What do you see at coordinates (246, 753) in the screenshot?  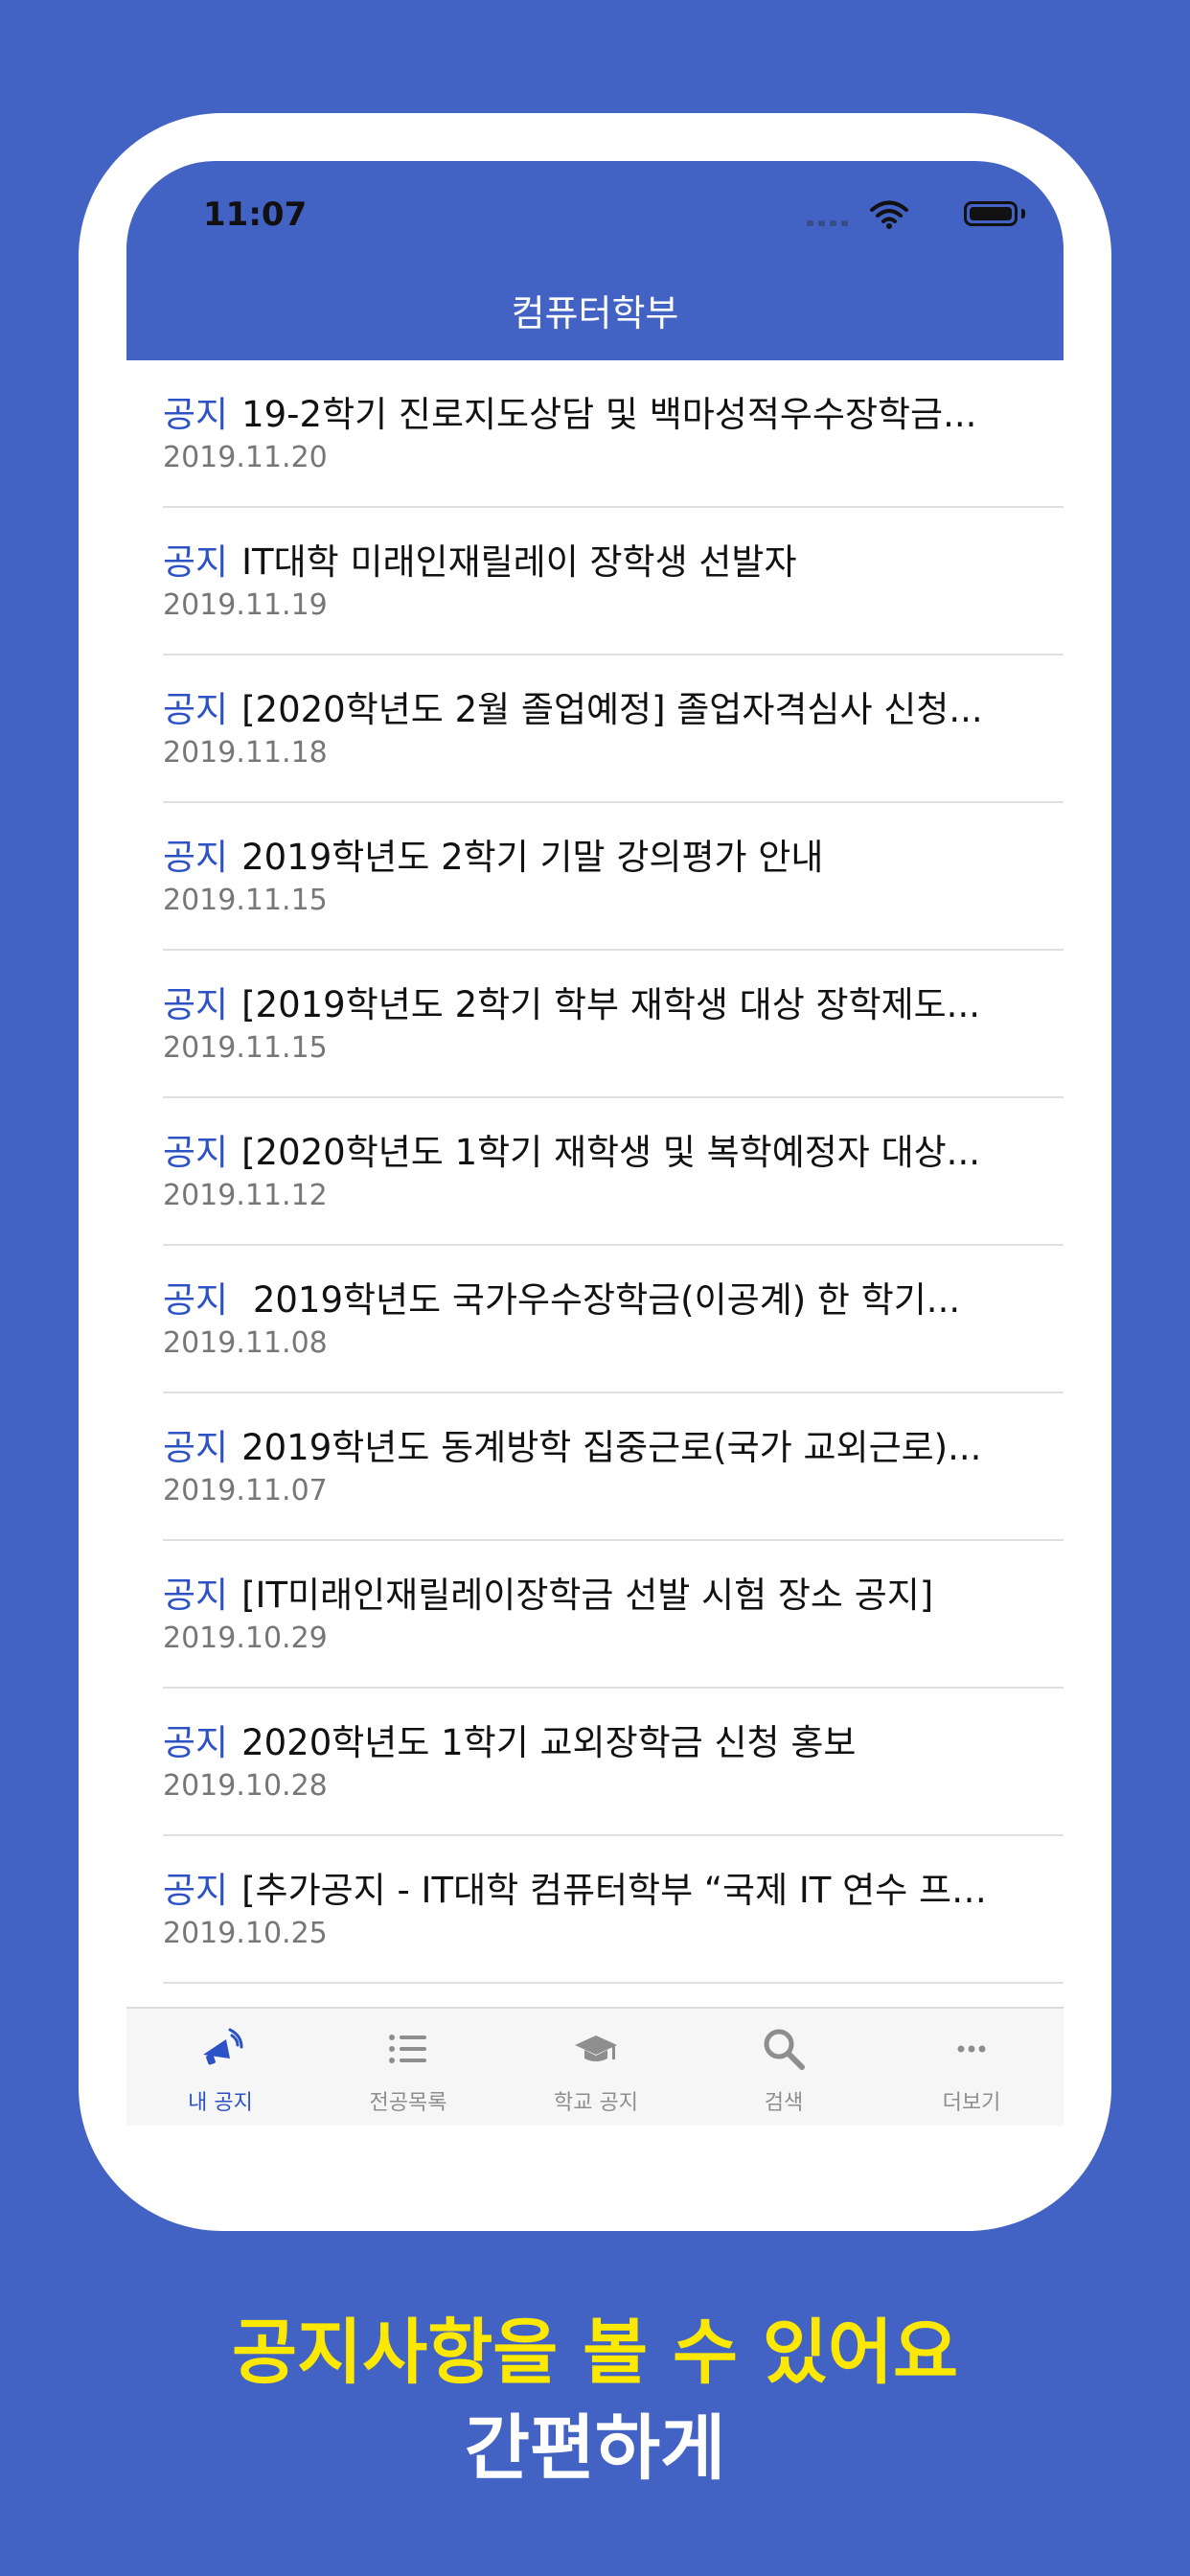 I see `notice-date: 2019.11.18` at bounding box center [246, 753].